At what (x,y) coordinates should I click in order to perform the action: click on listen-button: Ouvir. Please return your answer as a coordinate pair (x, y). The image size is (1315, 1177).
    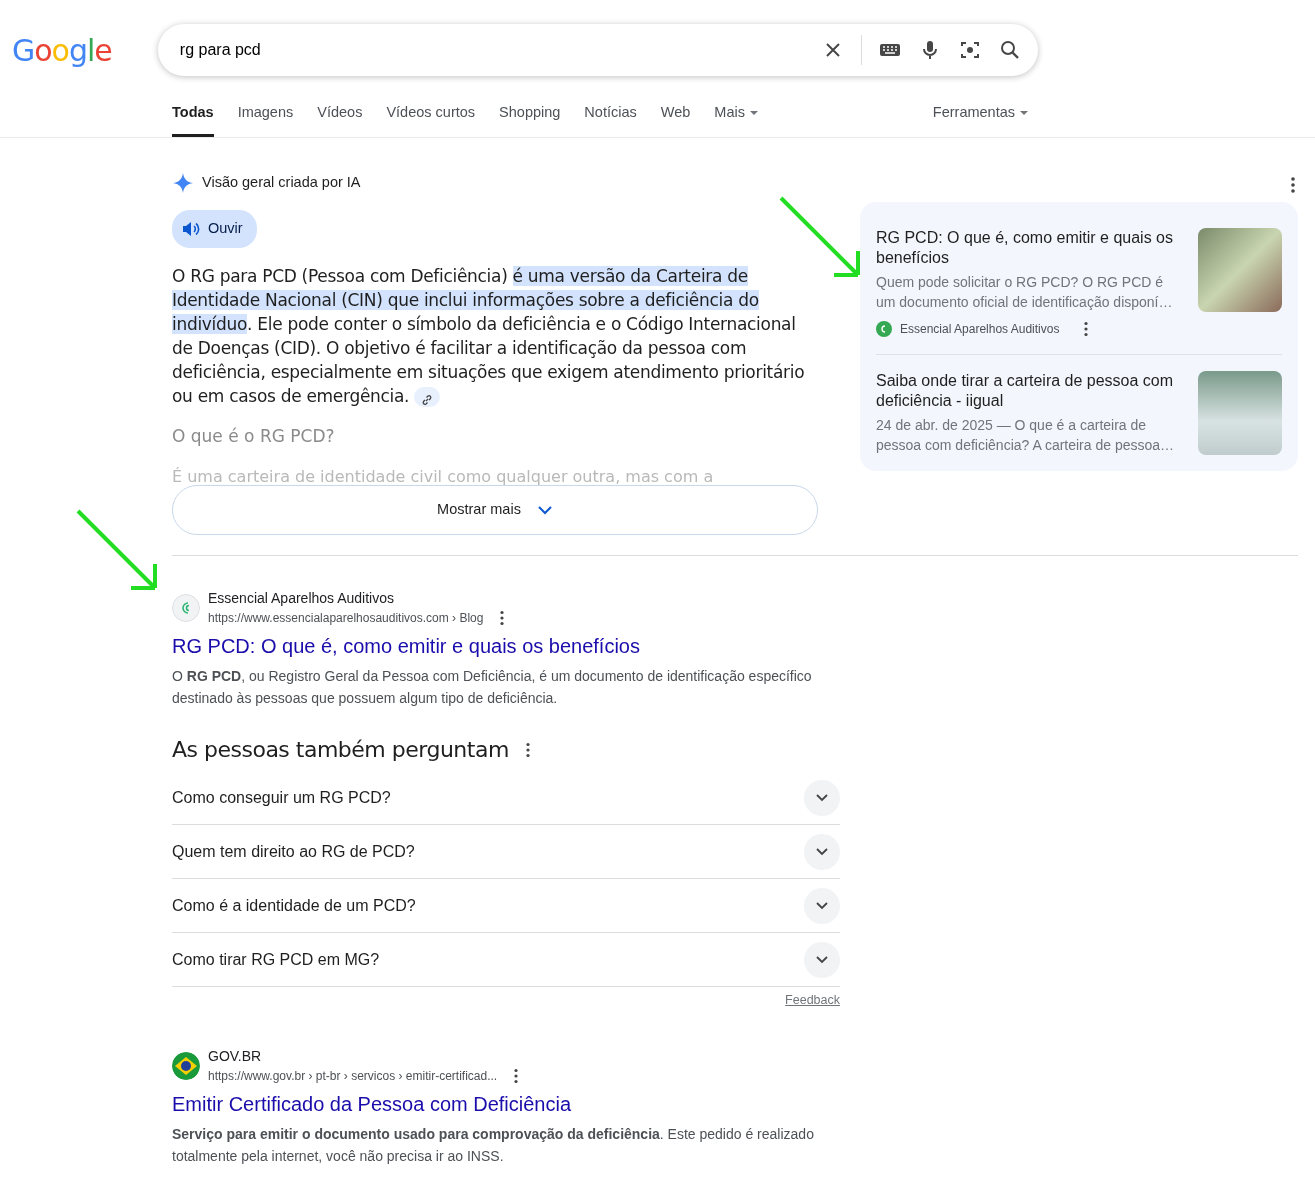
    Looking at the image, I should click on (214, 228).